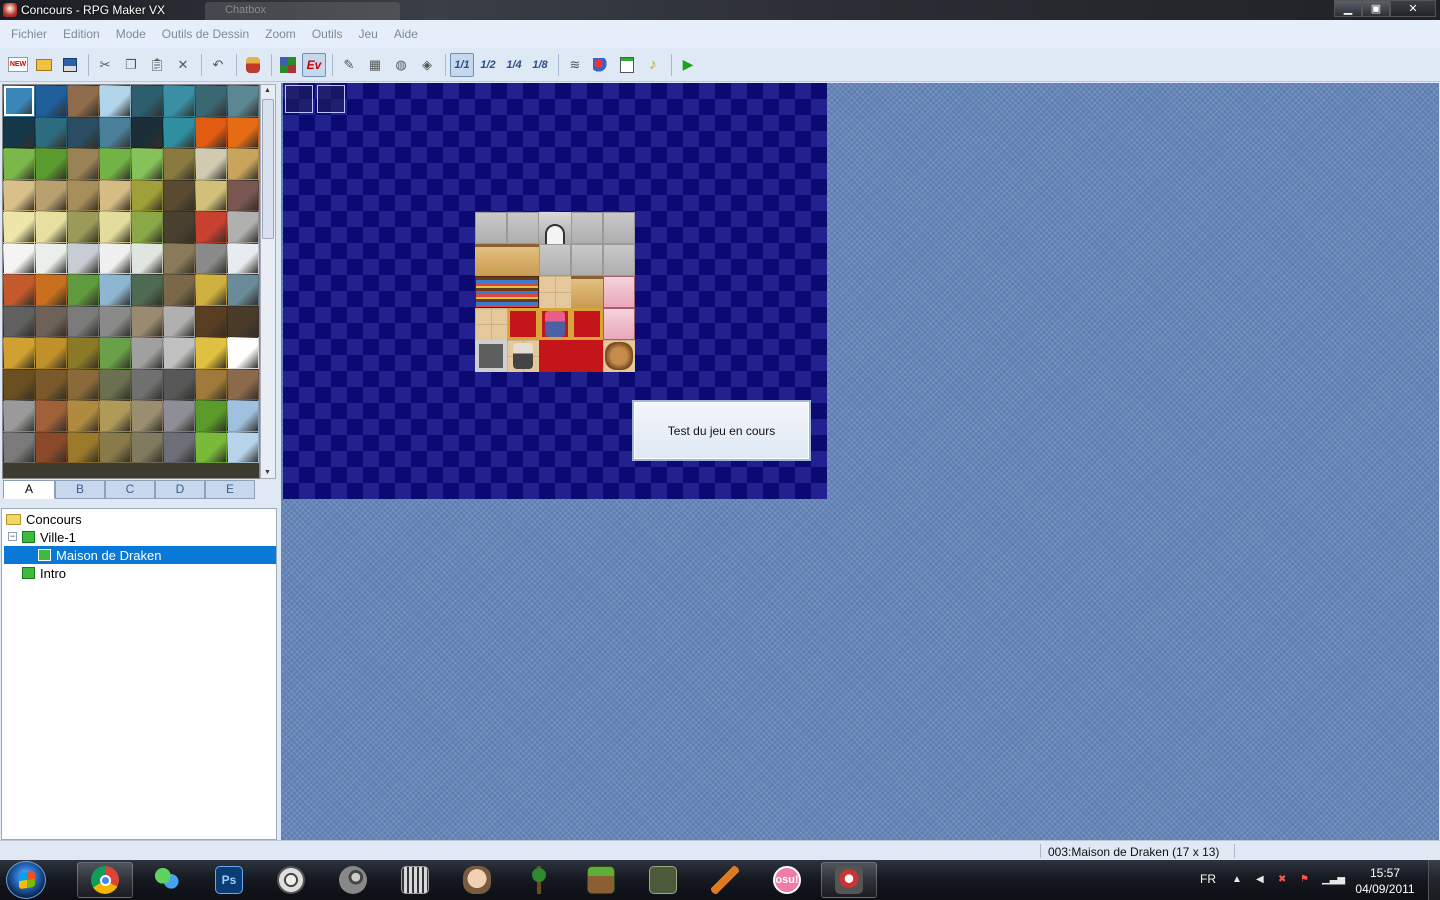 The height and width of the screenshot is (900, 1440). Describe the element at coordinates (488, 65) in the screenshot. I see `zoom-1-2-icon: 1/2` at that location.